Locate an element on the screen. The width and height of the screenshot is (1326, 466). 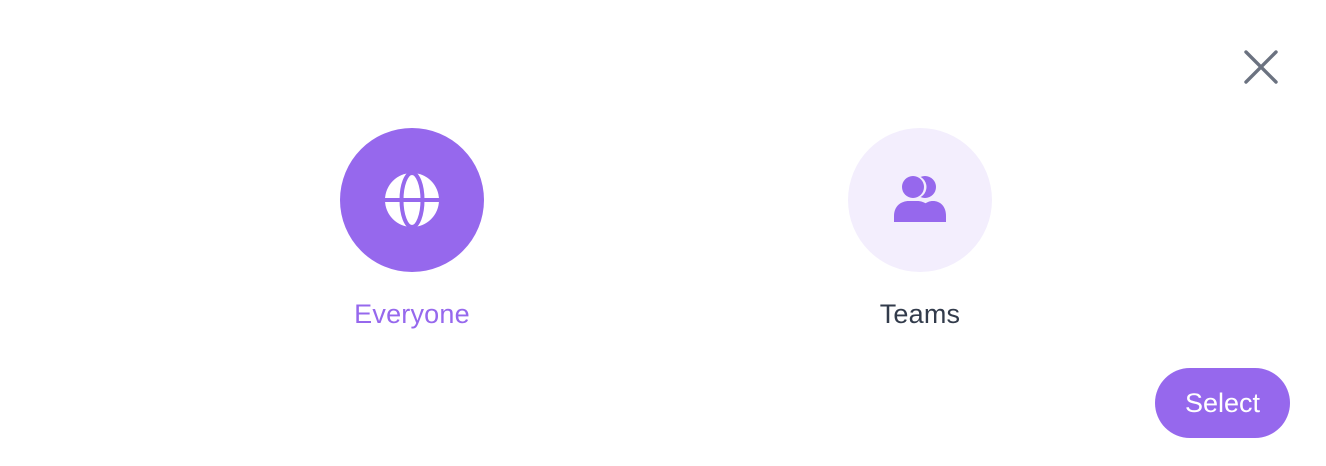
option-everyone-label: Everyone is located at coordinates (412, 314).